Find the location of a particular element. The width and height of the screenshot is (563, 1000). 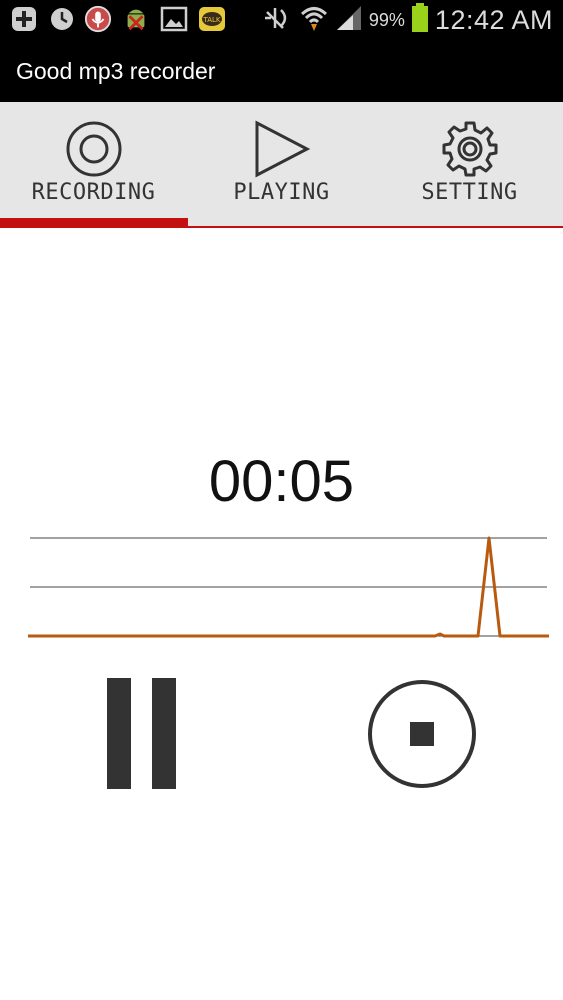

signal-icon is located at coordinates (349, 20).